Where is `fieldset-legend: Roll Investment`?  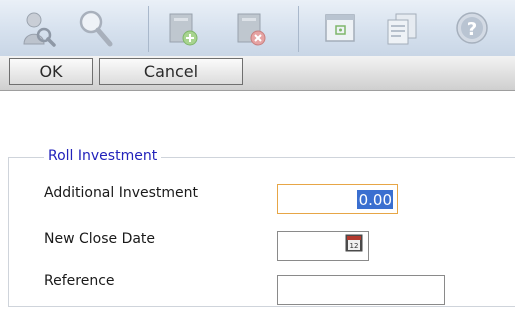 fieldset-legend: Roll Investment is located at coordinates (103, 156).